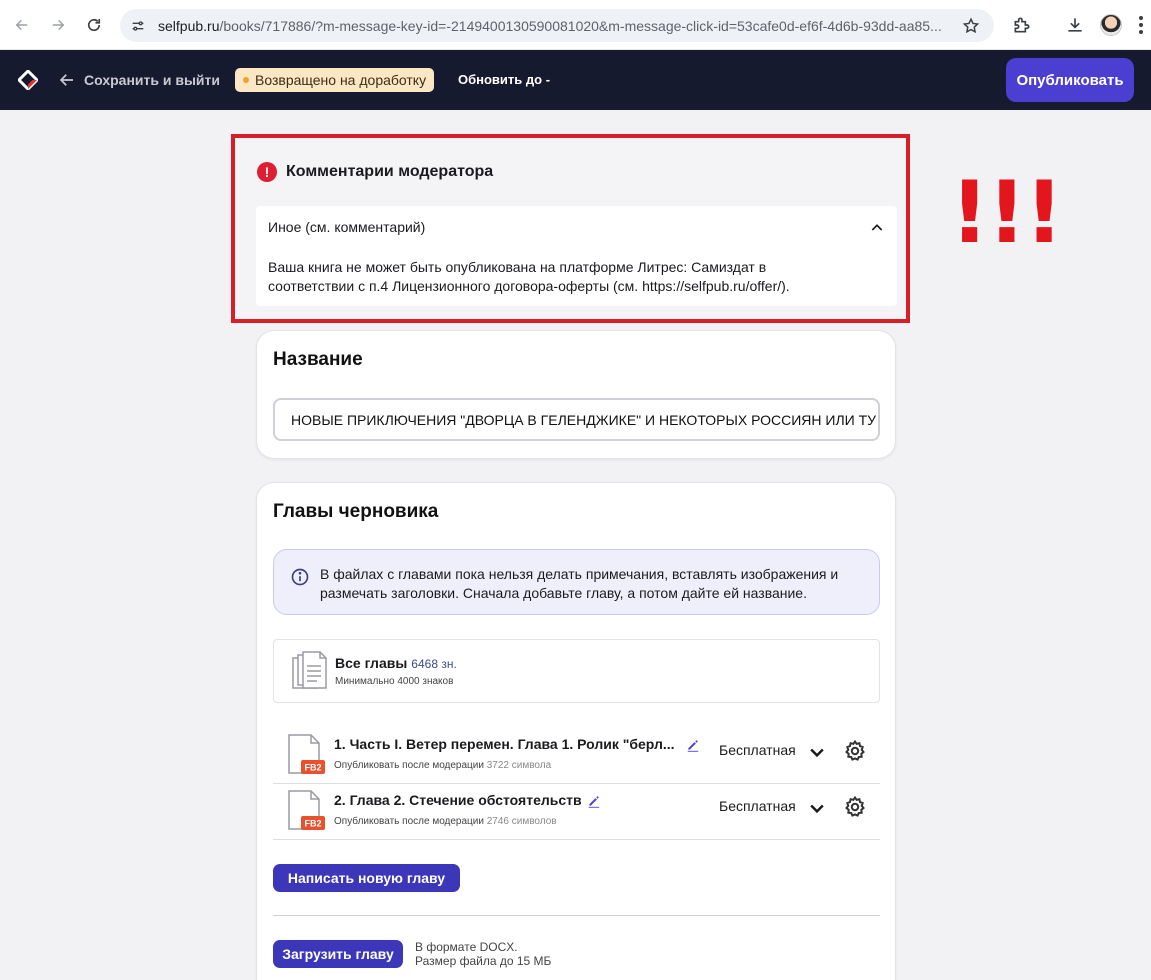 The width and height of the screenshot is (1151, 980). What do you see at coordinates (1111, 25) in the screenshot?
I see `profile-avatar` at bounding box center [1111, 25].